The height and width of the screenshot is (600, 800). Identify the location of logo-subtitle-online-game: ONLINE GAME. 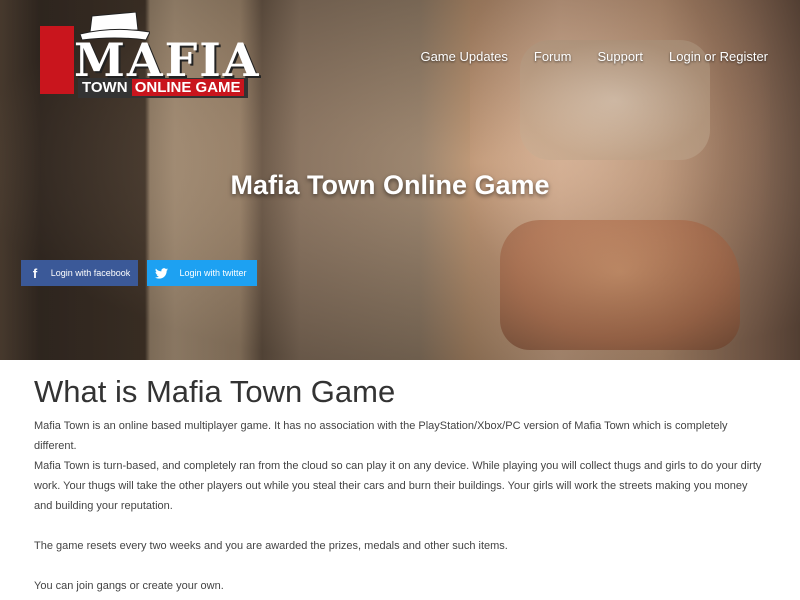
(187, 87).